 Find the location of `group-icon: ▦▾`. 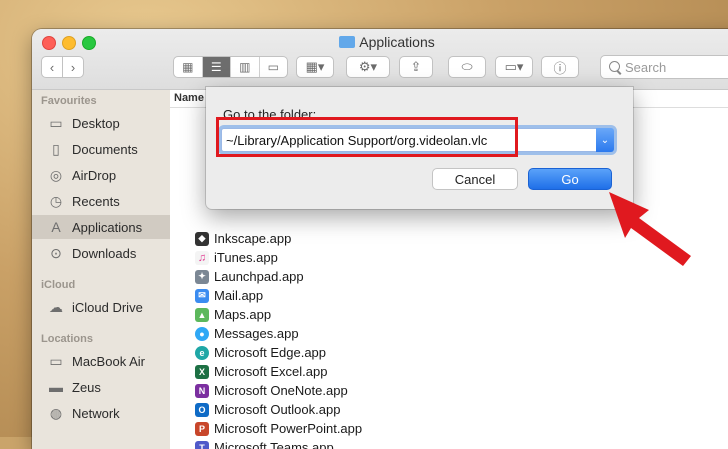

group-icon: ▦▾ is located at coordinates (315, 67).